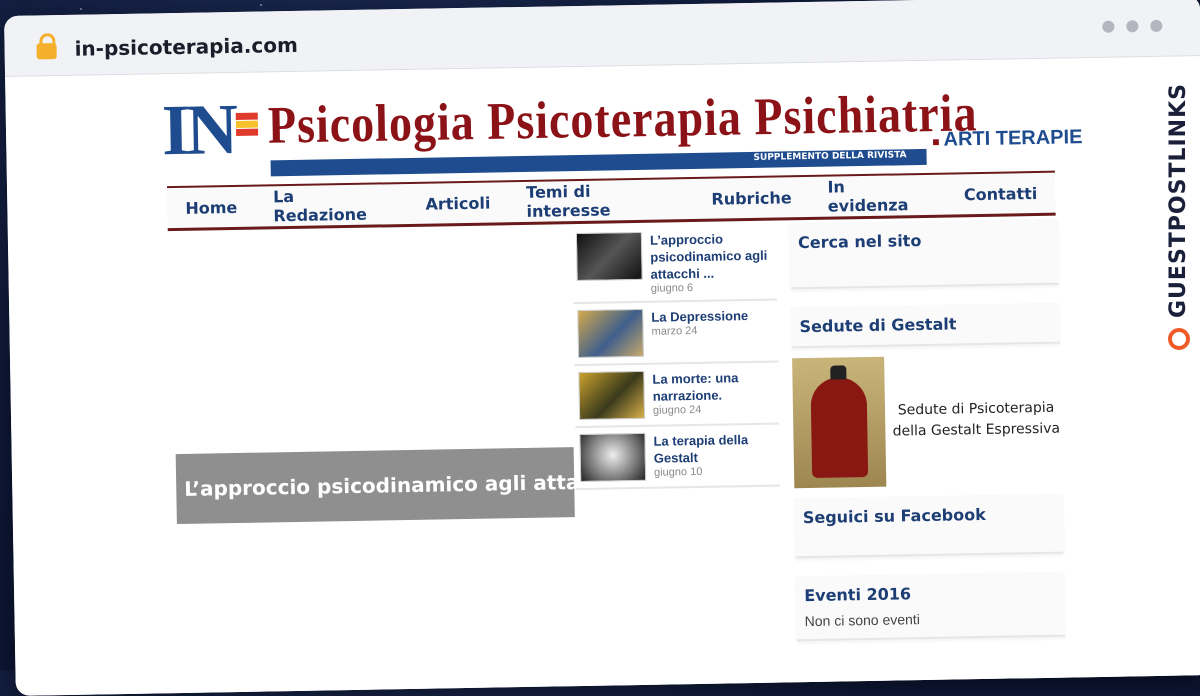 This screenshot has width=1200, height=696. I want to click on guestpostlinks-watermark: GUESTPOSTLINKS, so click(1178, 216).